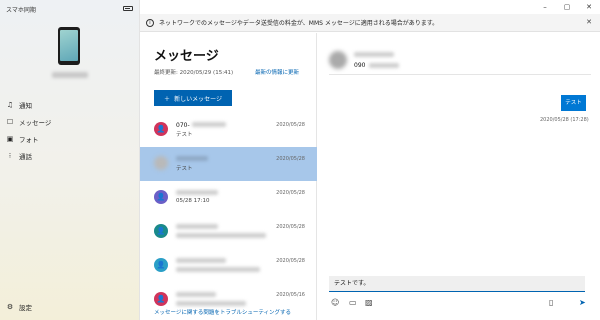  Describe the element at coordinates (70, 75) in the screenshot. I see `device-name-redacted` at that location.